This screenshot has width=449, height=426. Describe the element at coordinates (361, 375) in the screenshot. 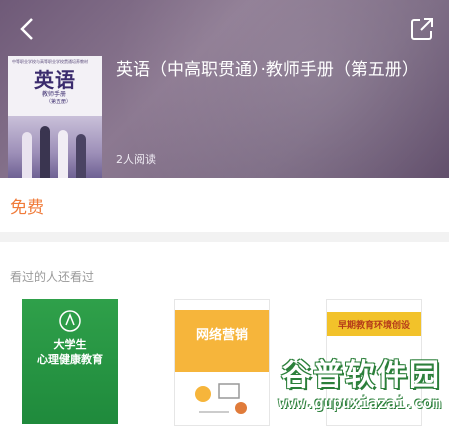

I see `watermark-logo-text: 谷普软件园` at that location.